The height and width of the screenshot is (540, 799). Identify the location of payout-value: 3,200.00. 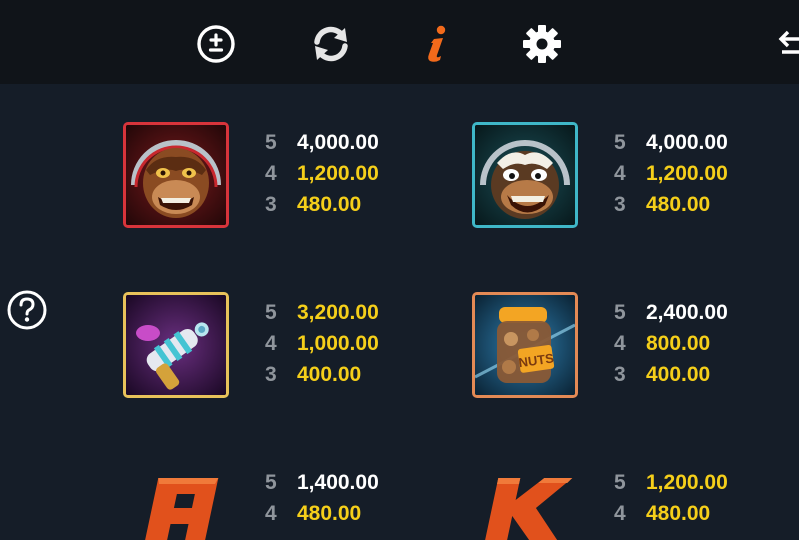
(338, 312).